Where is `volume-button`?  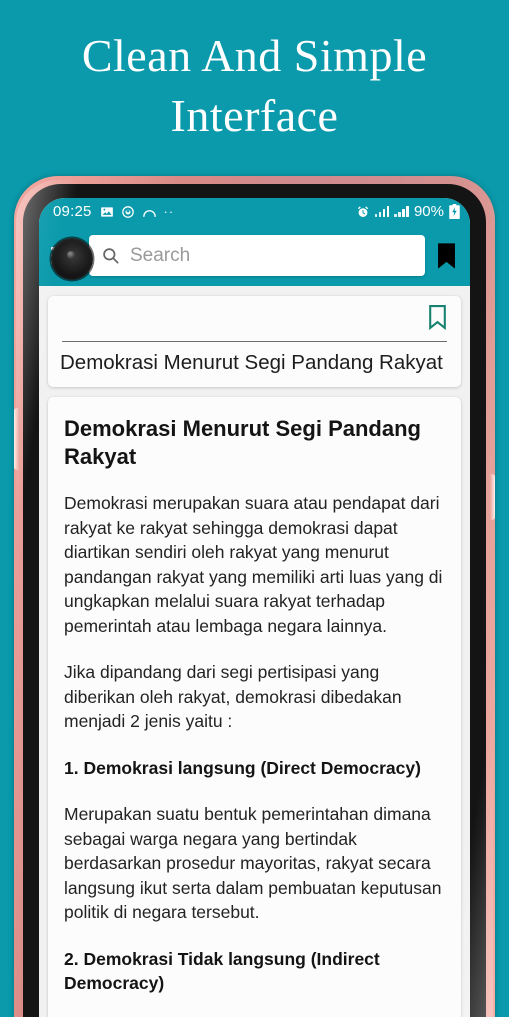 volume-button is located at coordinates (17, 439).